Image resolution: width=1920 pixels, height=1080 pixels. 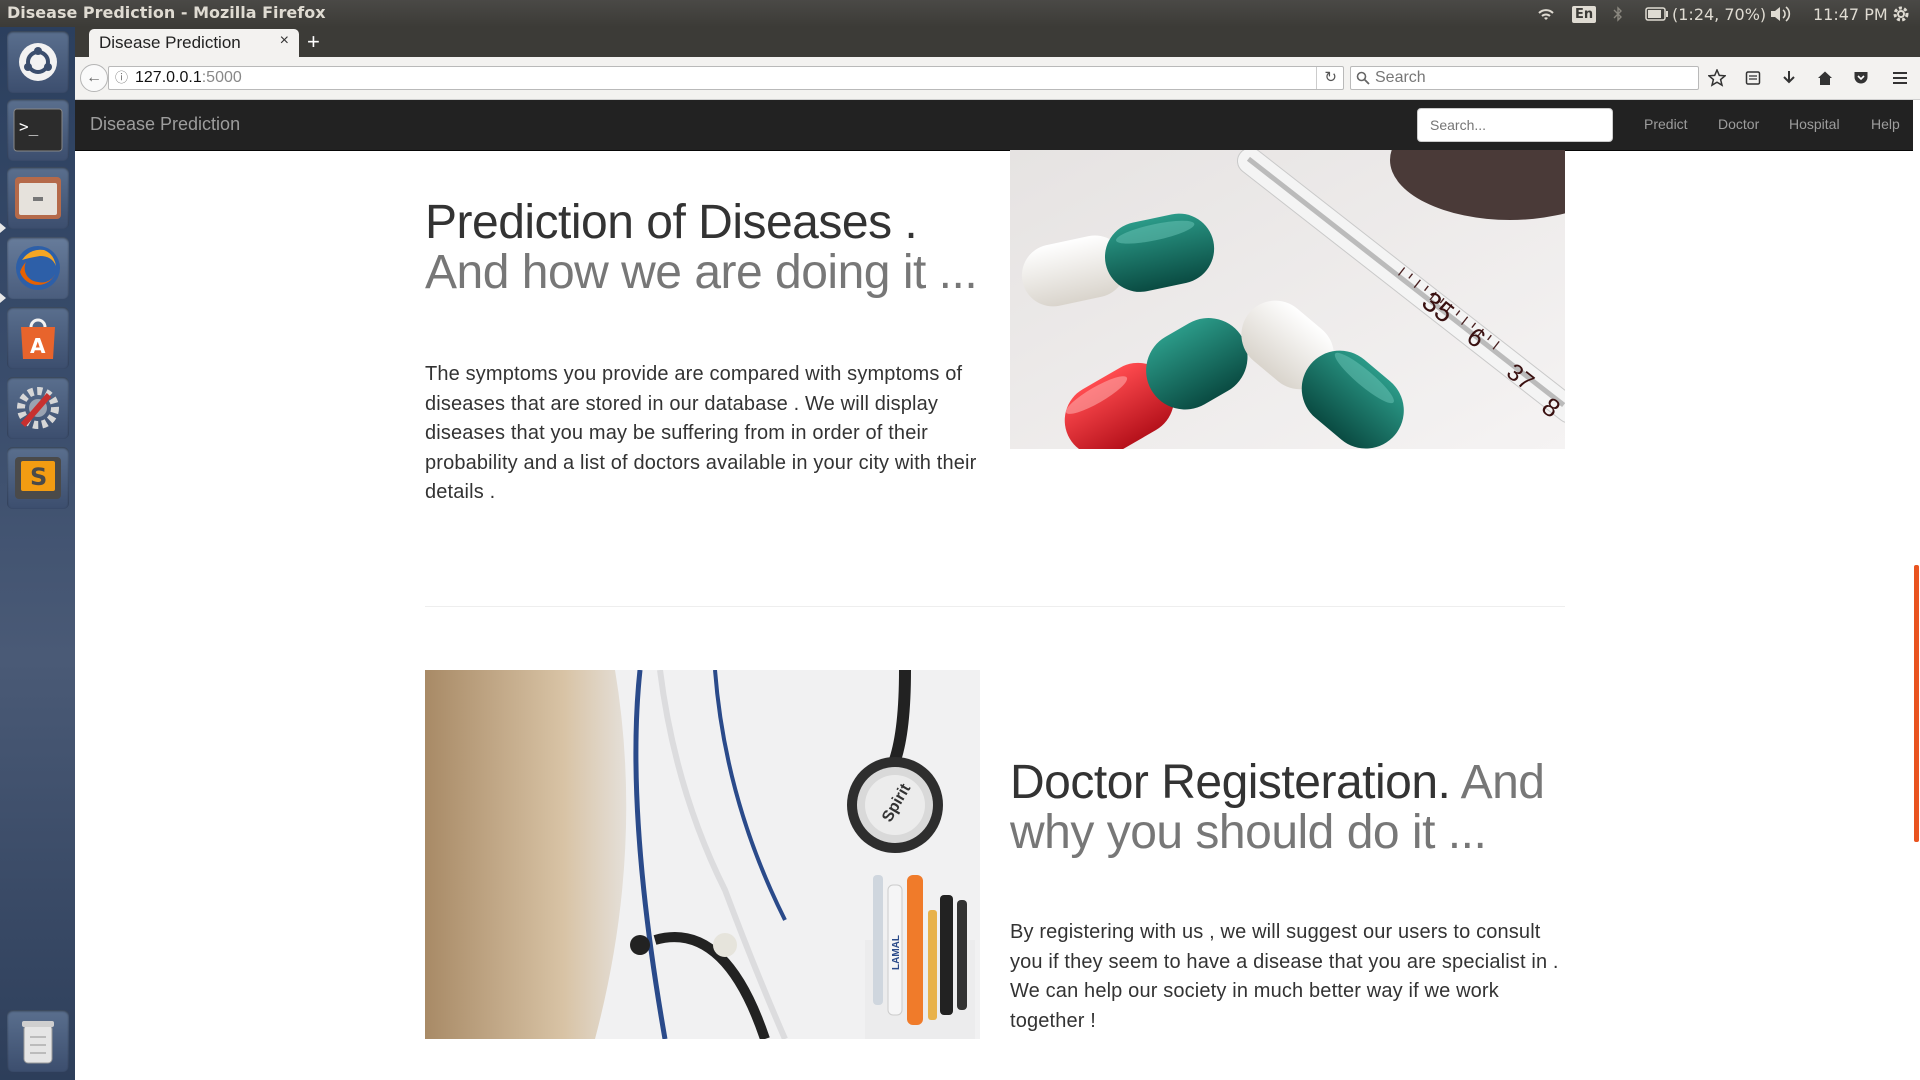 What do you see at coordinates (1901, 14) in the screenshot?
I see `gear-icon` at bounding box center [1901, 14].